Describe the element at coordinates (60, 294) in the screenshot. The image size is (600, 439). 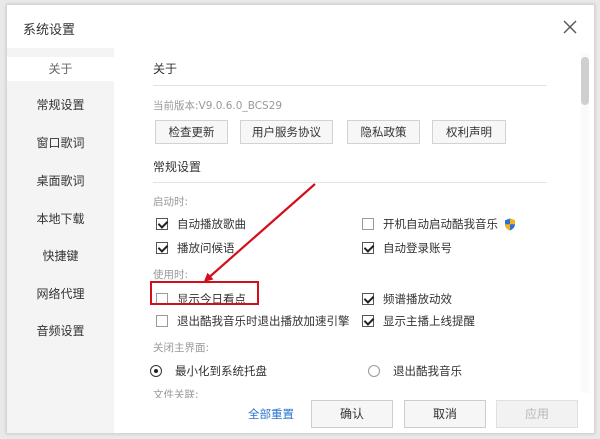
I see `sidebar-item-network-proxy: 网络代理` at that location.